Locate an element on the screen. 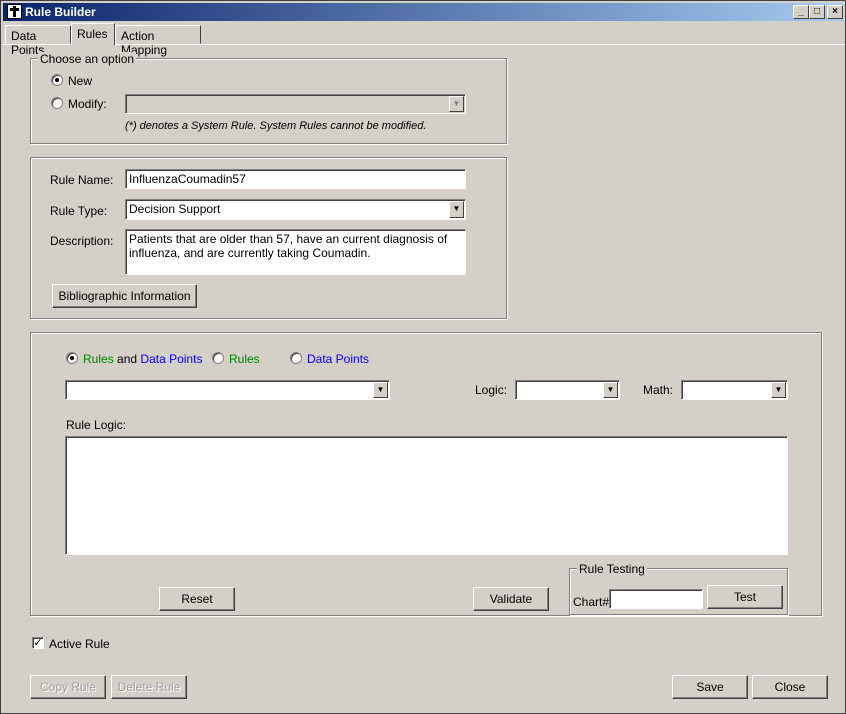 The width and height of the screenshot is (846, 714). rule-logic-textarea is located at coordinates (426, 495).